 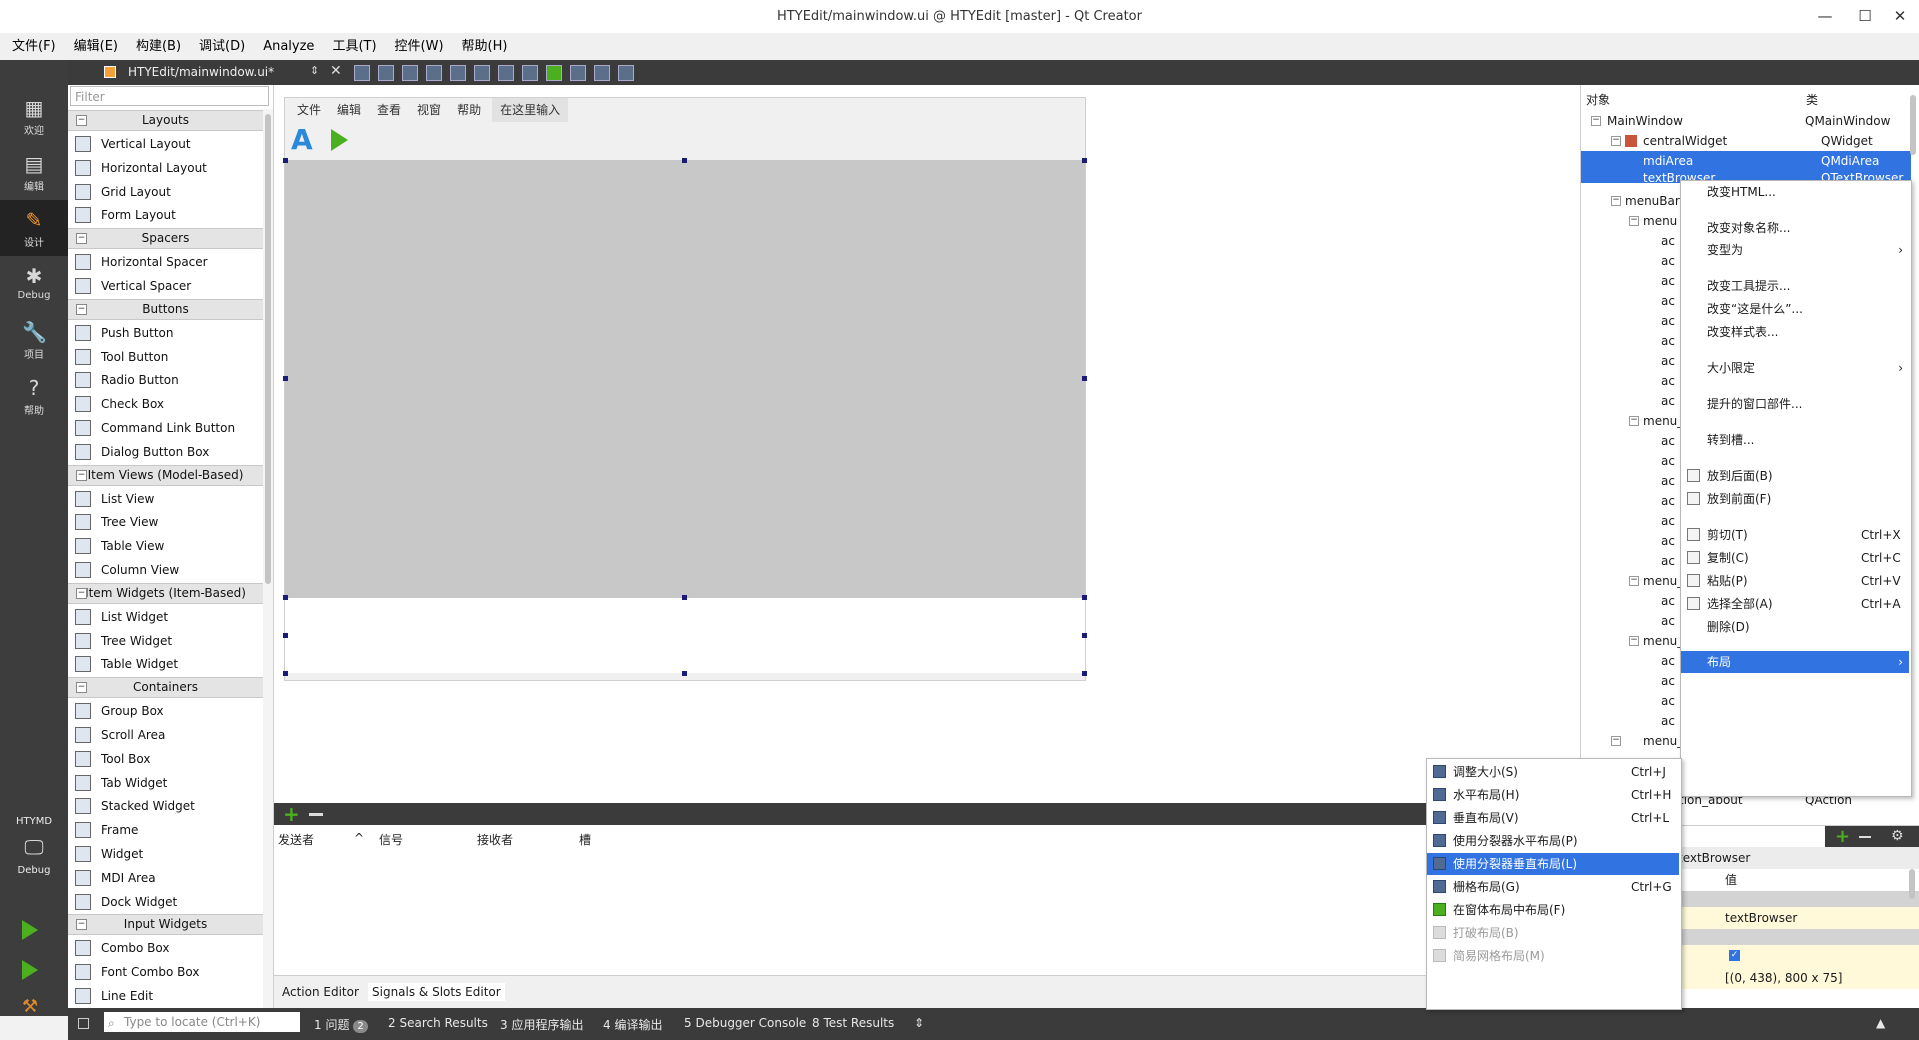 I want to click on pane-debugger-console: 5 Debugger Console, so click(x=745, y=1023).